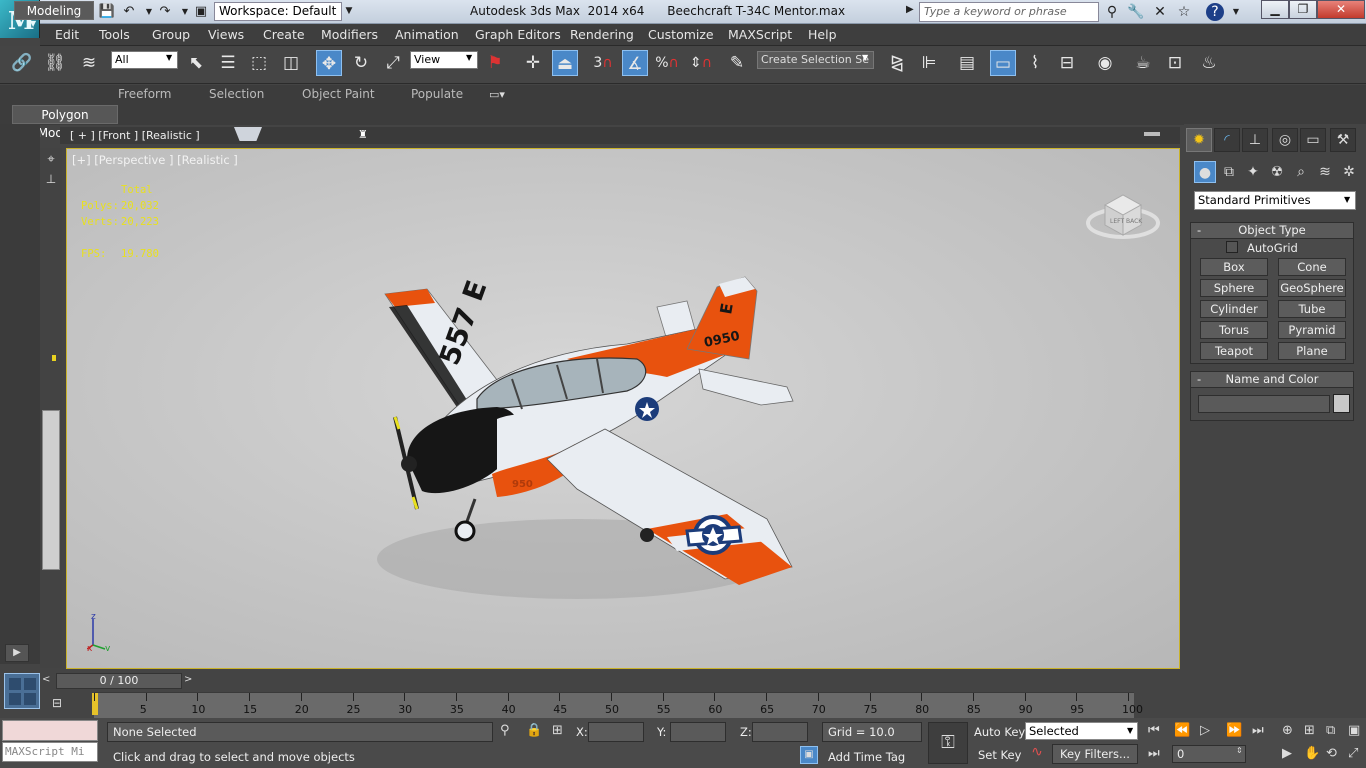 This screenshot has height=768, width=1366. I want to click on bind-to-space-warp-icon: ≋, so click(89, 63).